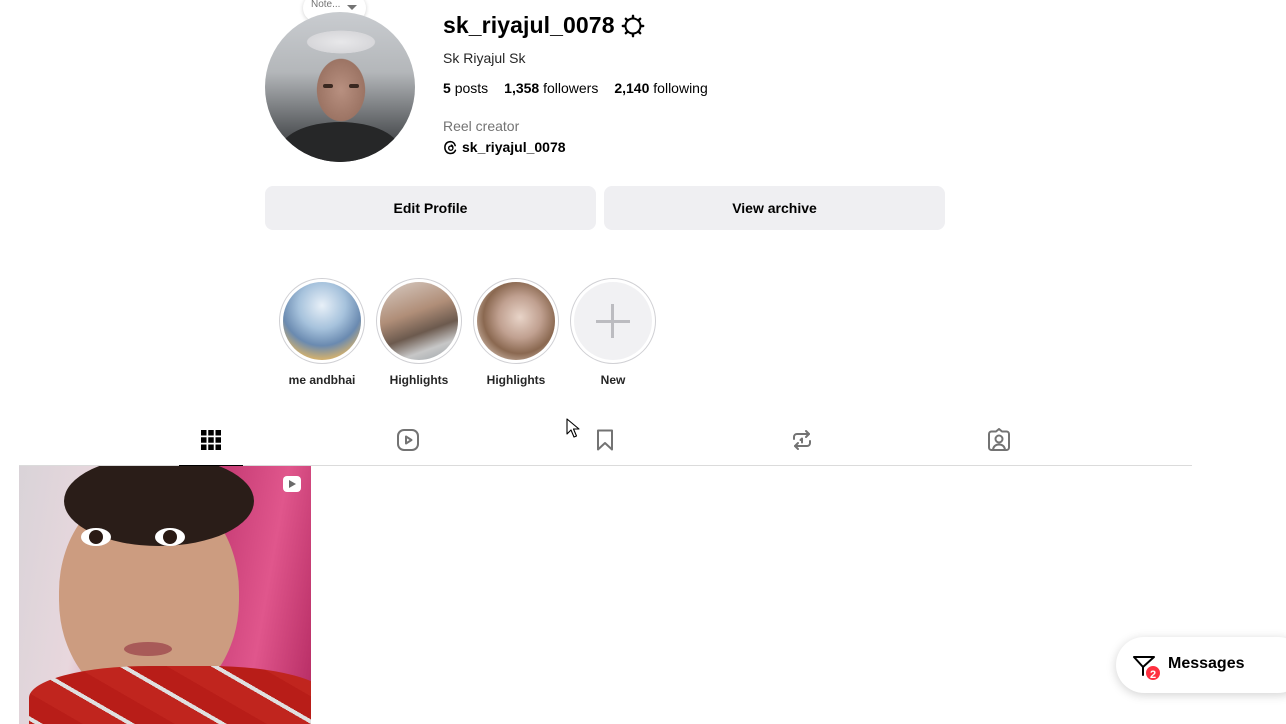 The image size is (1286, 724). I want to click on profile-avatar, so click(340, 87).